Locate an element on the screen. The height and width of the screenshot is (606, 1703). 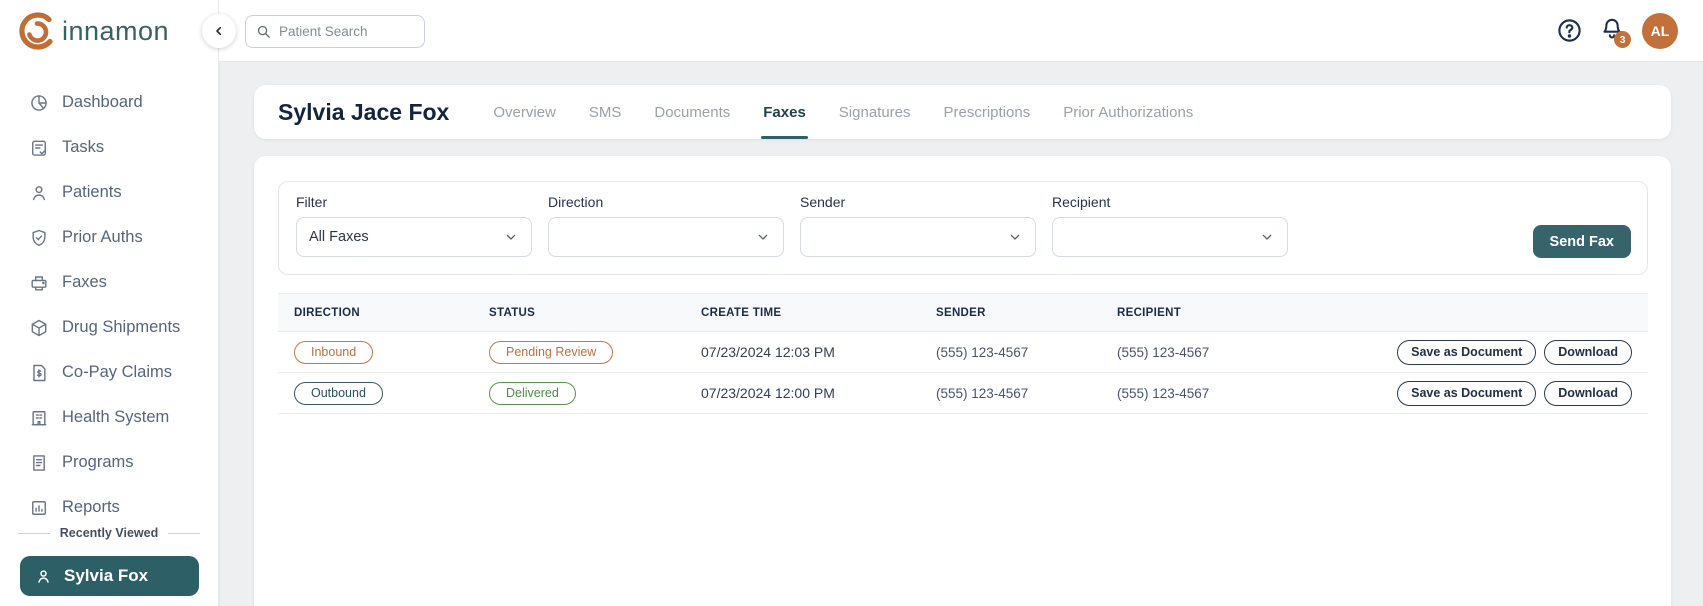
chevron-left-icon is located at coordinates (219, 31).